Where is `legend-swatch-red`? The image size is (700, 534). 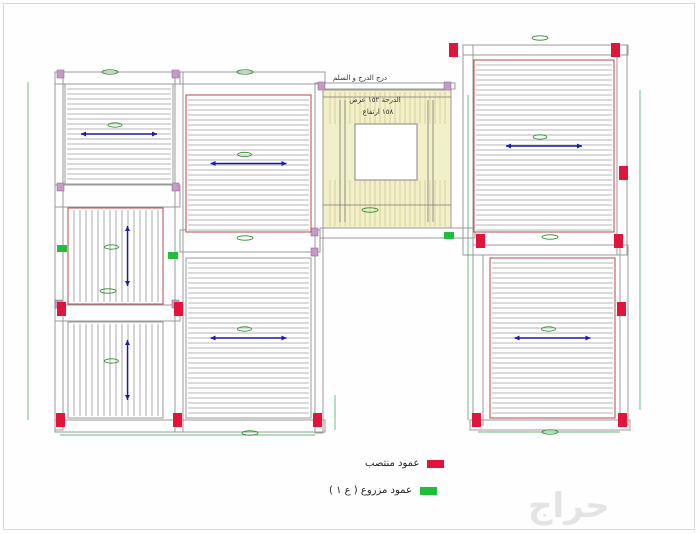
legend-swatch-red is located at coordinates (436, 463).